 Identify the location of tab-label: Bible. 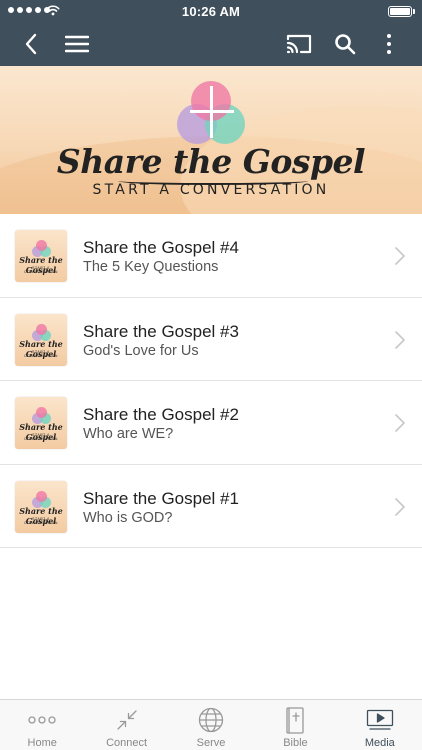
(295, 743).